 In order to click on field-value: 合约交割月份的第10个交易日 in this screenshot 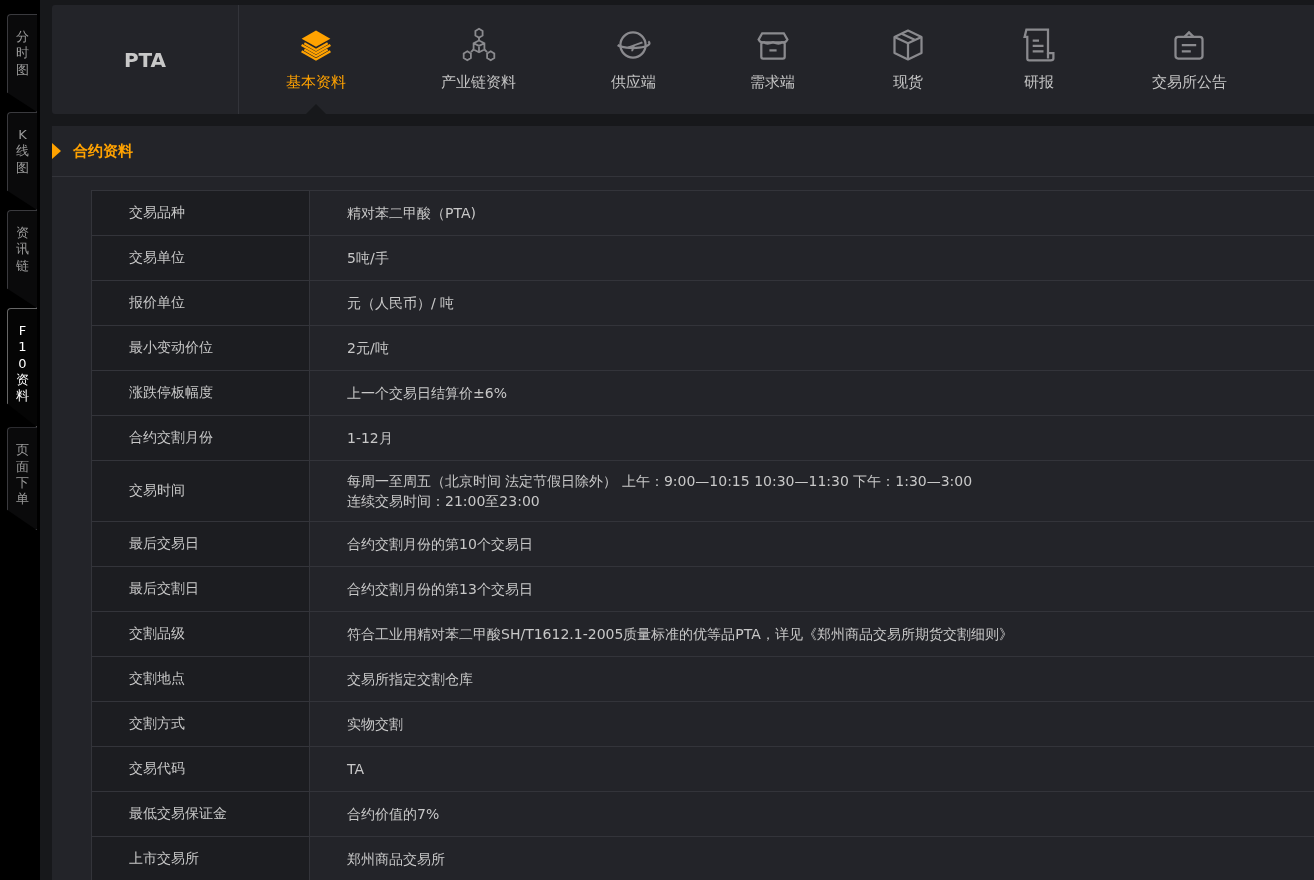, I will do `click(440, 544)`.